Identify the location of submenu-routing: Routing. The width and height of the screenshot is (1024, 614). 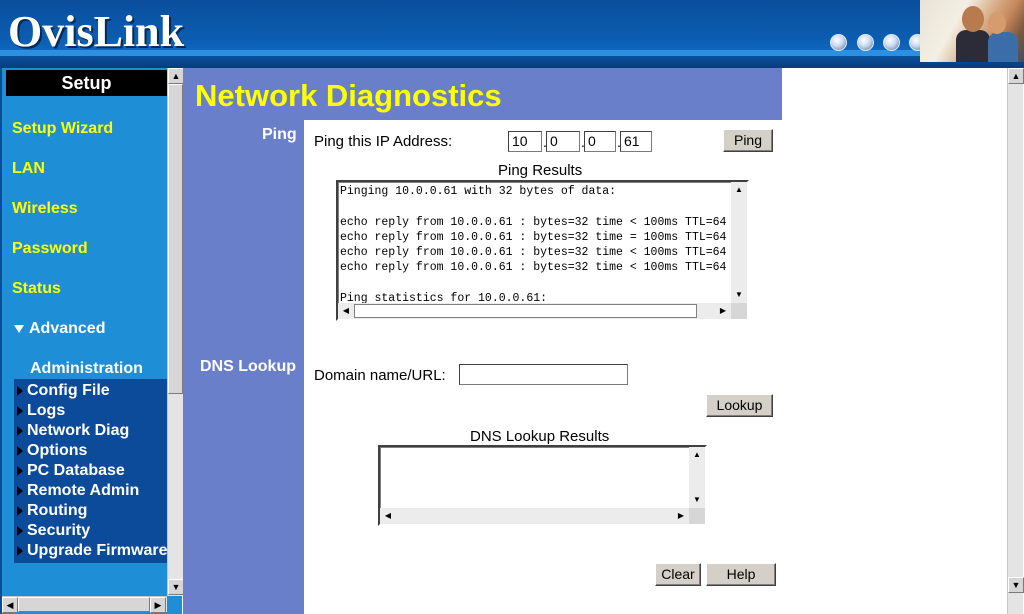
(50, 511).